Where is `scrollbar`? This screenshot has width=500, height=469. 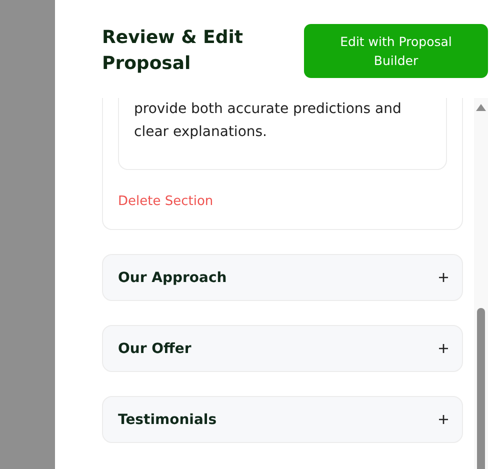 scrollbar is located at coordinates (481, 283).